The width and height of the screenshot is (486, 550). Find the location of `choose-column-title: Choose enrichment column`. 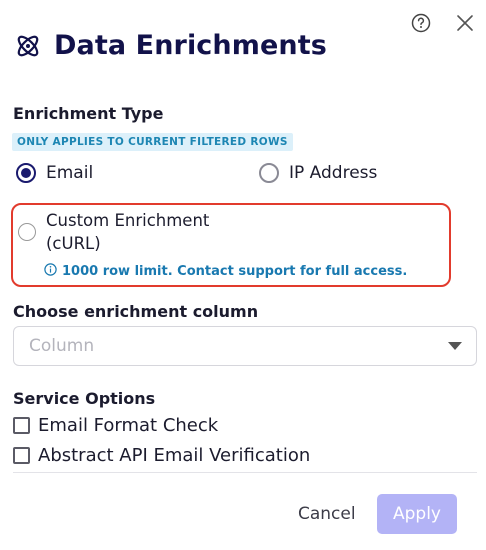

choose-column-title: Choose enrichment column is located at coordinates (136, 311).